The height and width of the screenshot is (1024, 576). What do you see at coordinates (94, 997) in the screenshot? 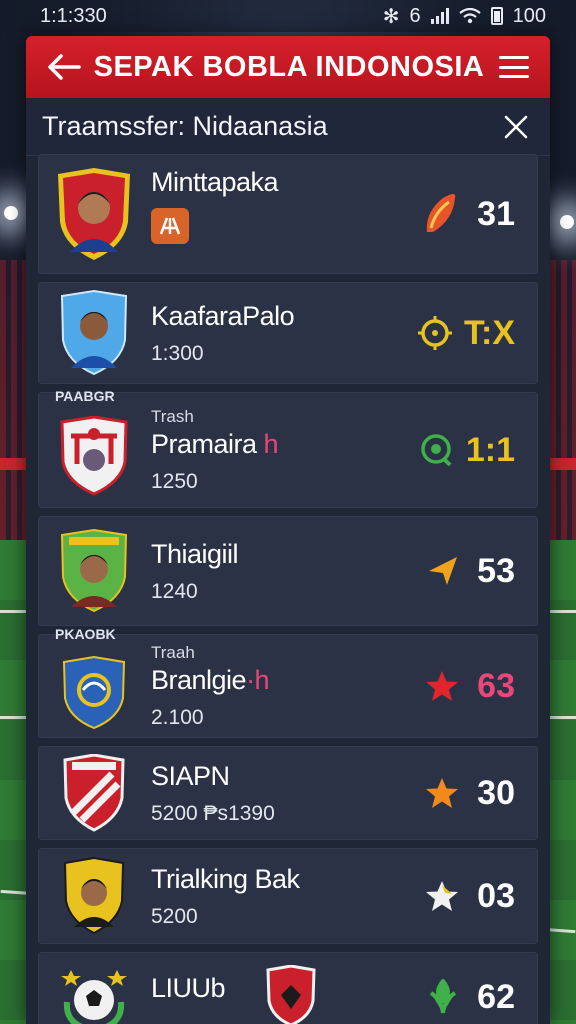
I see `football-crest-icon` at bounding box center [94, 997].